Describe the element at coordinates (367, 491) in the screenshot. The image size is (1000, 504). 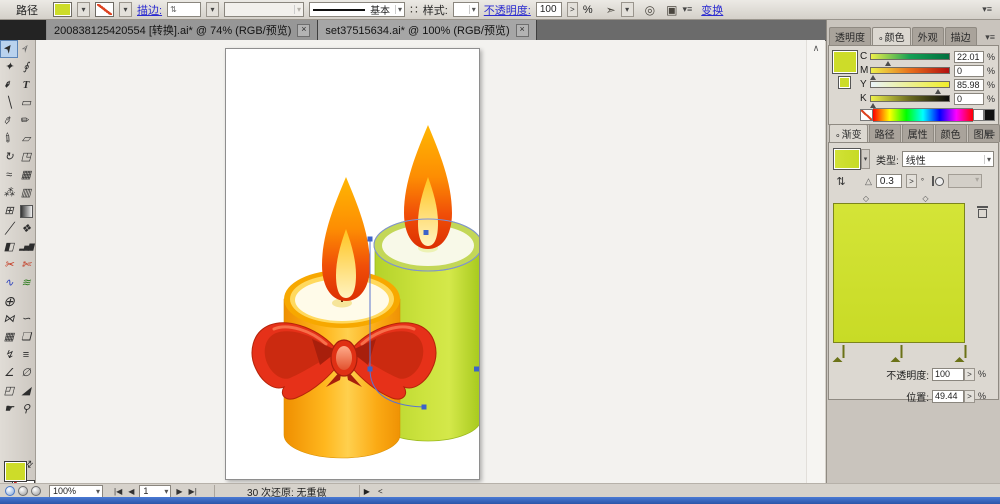
I see `status-menu-icon: ▶` at that location.